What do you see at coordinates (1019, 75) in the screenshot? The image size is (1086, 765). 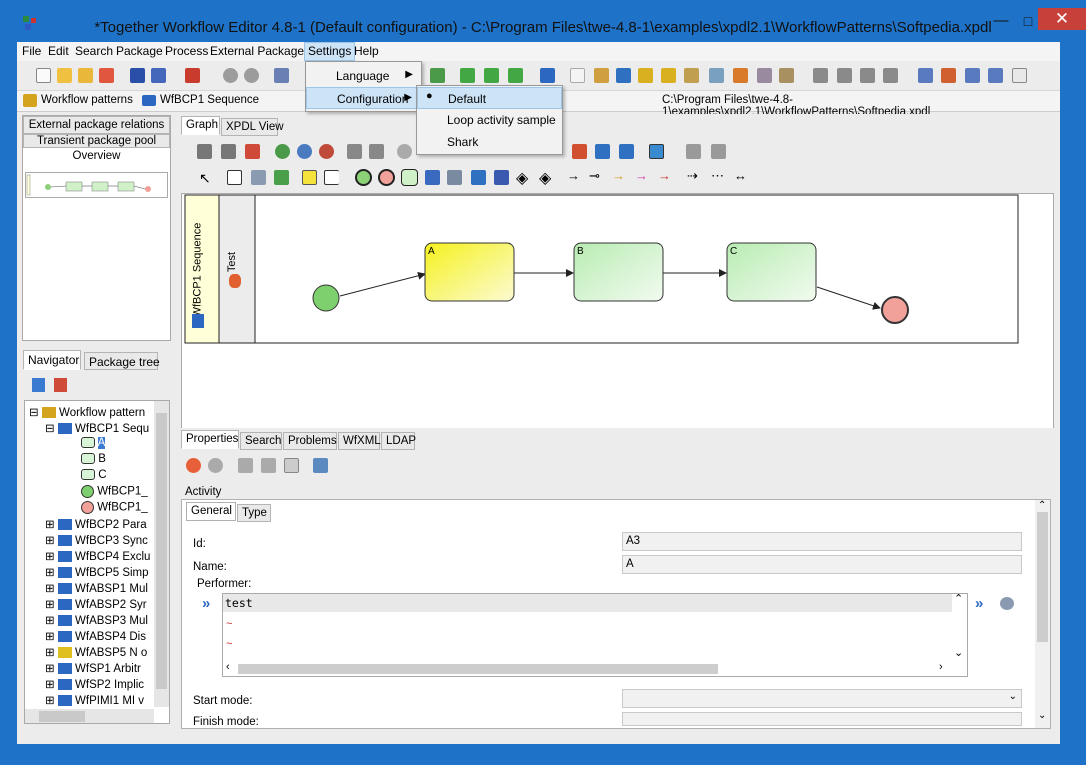 I see `page-icon` at bounding box center [1019, 75].